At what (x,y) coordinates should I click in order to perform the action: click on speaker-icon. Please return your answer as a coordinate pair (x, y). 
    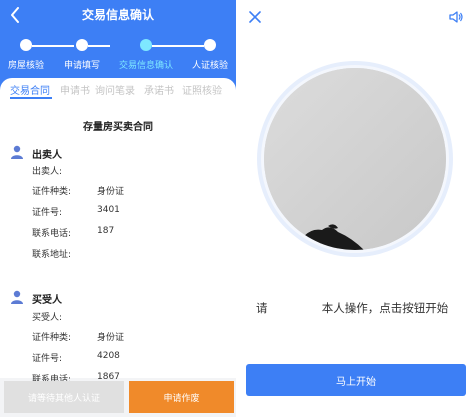
    Looking at the image, I should click on (456, 17).